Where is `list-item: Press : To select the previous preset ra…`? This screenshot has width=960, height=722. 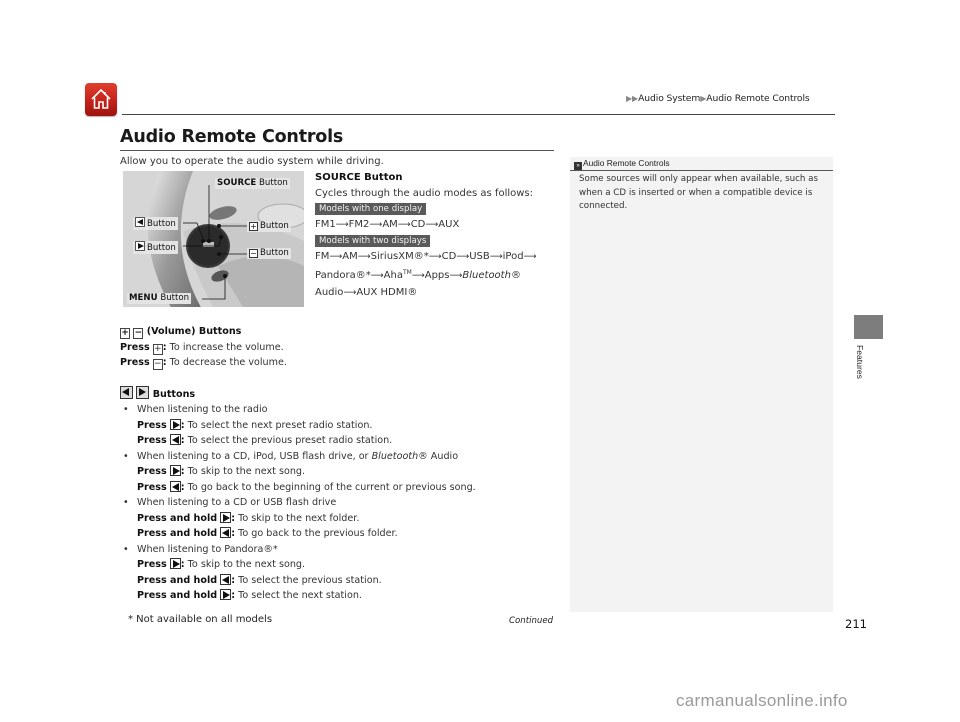 list-item: Press : To select the previous preset ra… is located at coordinates (265, 440).